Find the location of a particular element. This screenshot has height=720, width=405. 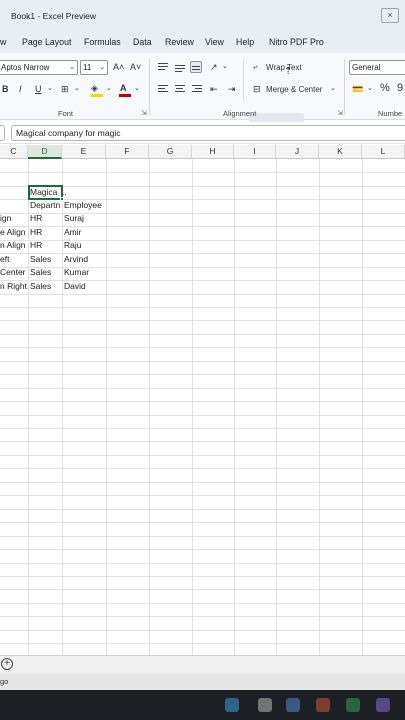

bold-button: B is located at coordinates (5, 89).